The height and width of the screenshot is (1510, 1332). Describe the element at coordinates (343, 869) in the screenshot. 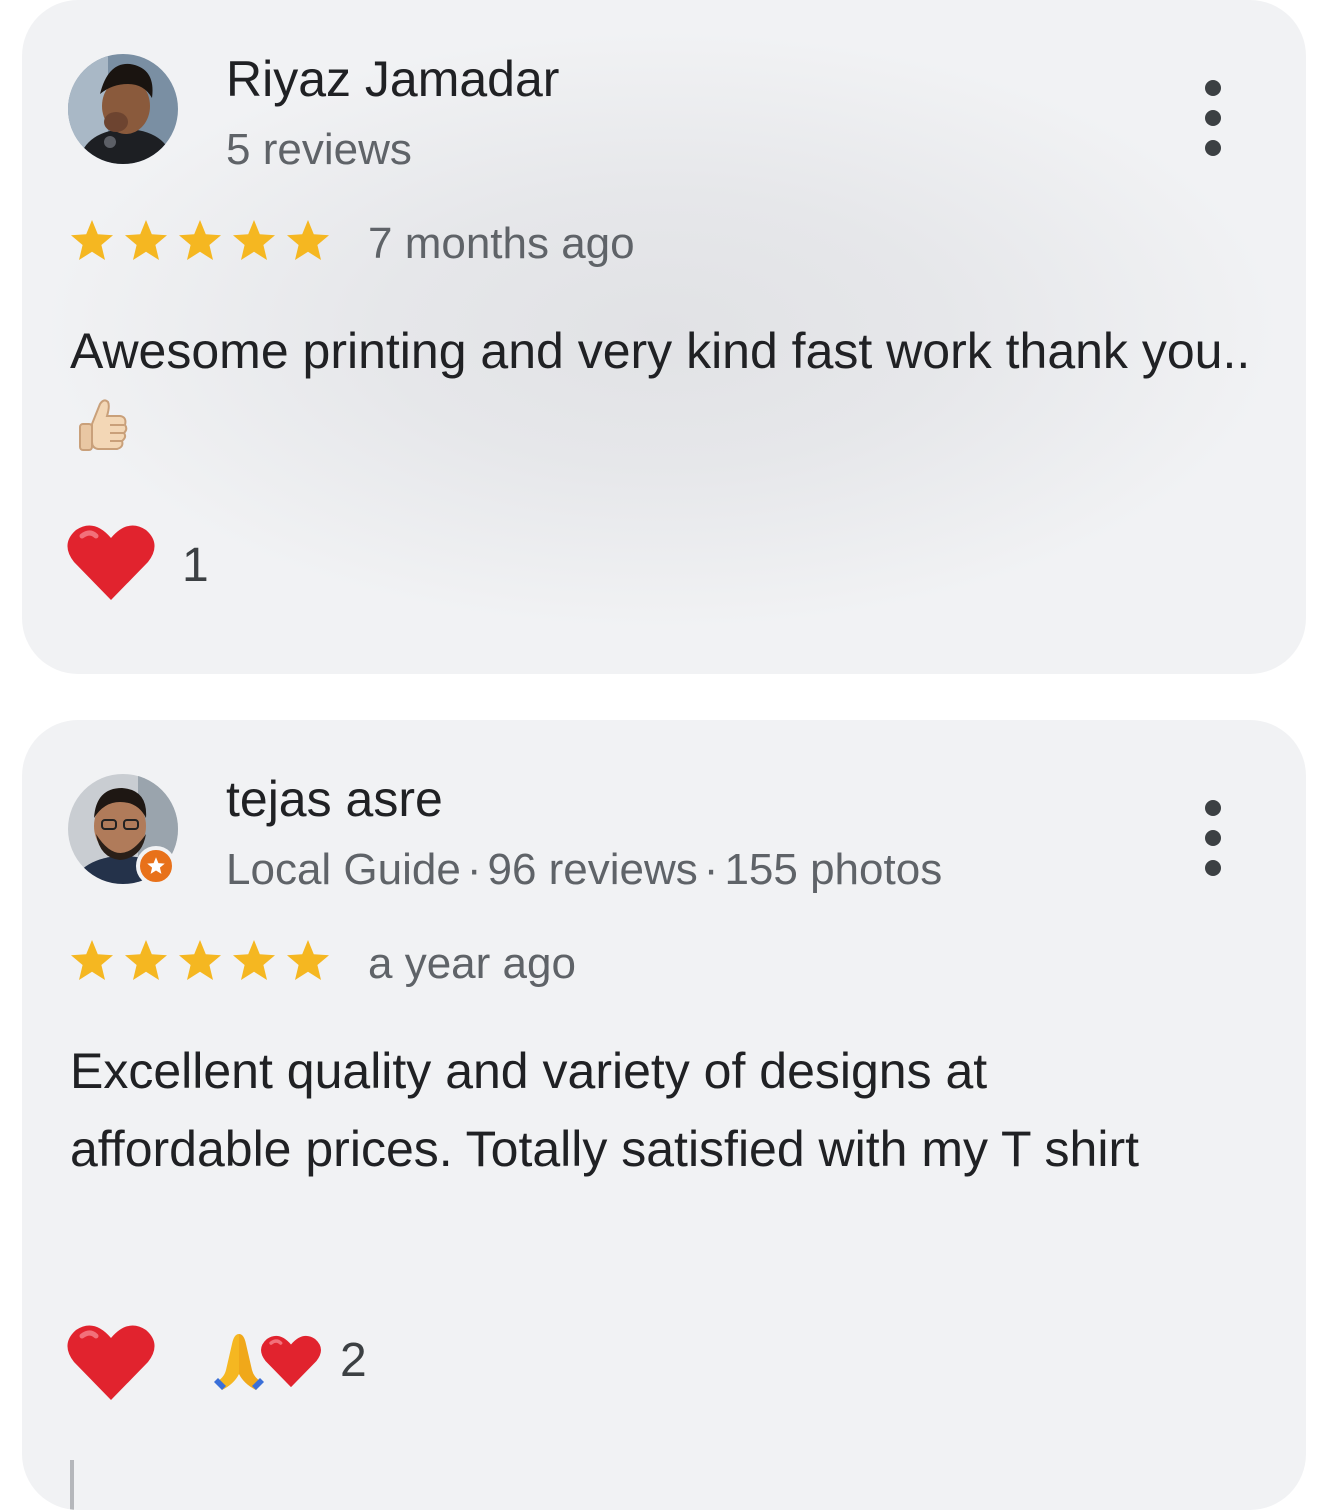

I see `local-guide-label: Local Guide` at that location.